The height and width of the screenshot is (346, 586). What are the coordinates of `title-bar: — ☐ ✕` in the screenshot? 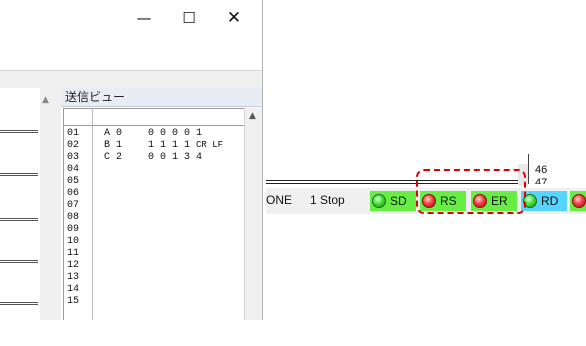 It's located at (131, 20).